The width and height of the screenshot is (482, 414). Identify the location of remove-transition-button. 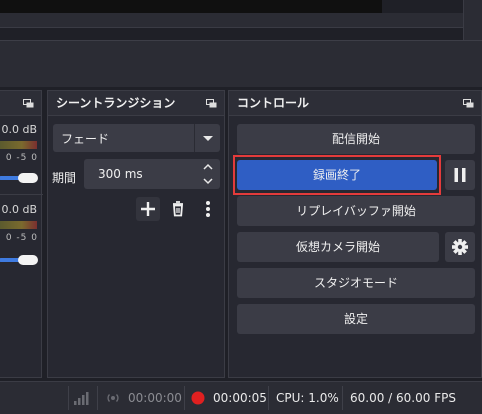
(178, 209).